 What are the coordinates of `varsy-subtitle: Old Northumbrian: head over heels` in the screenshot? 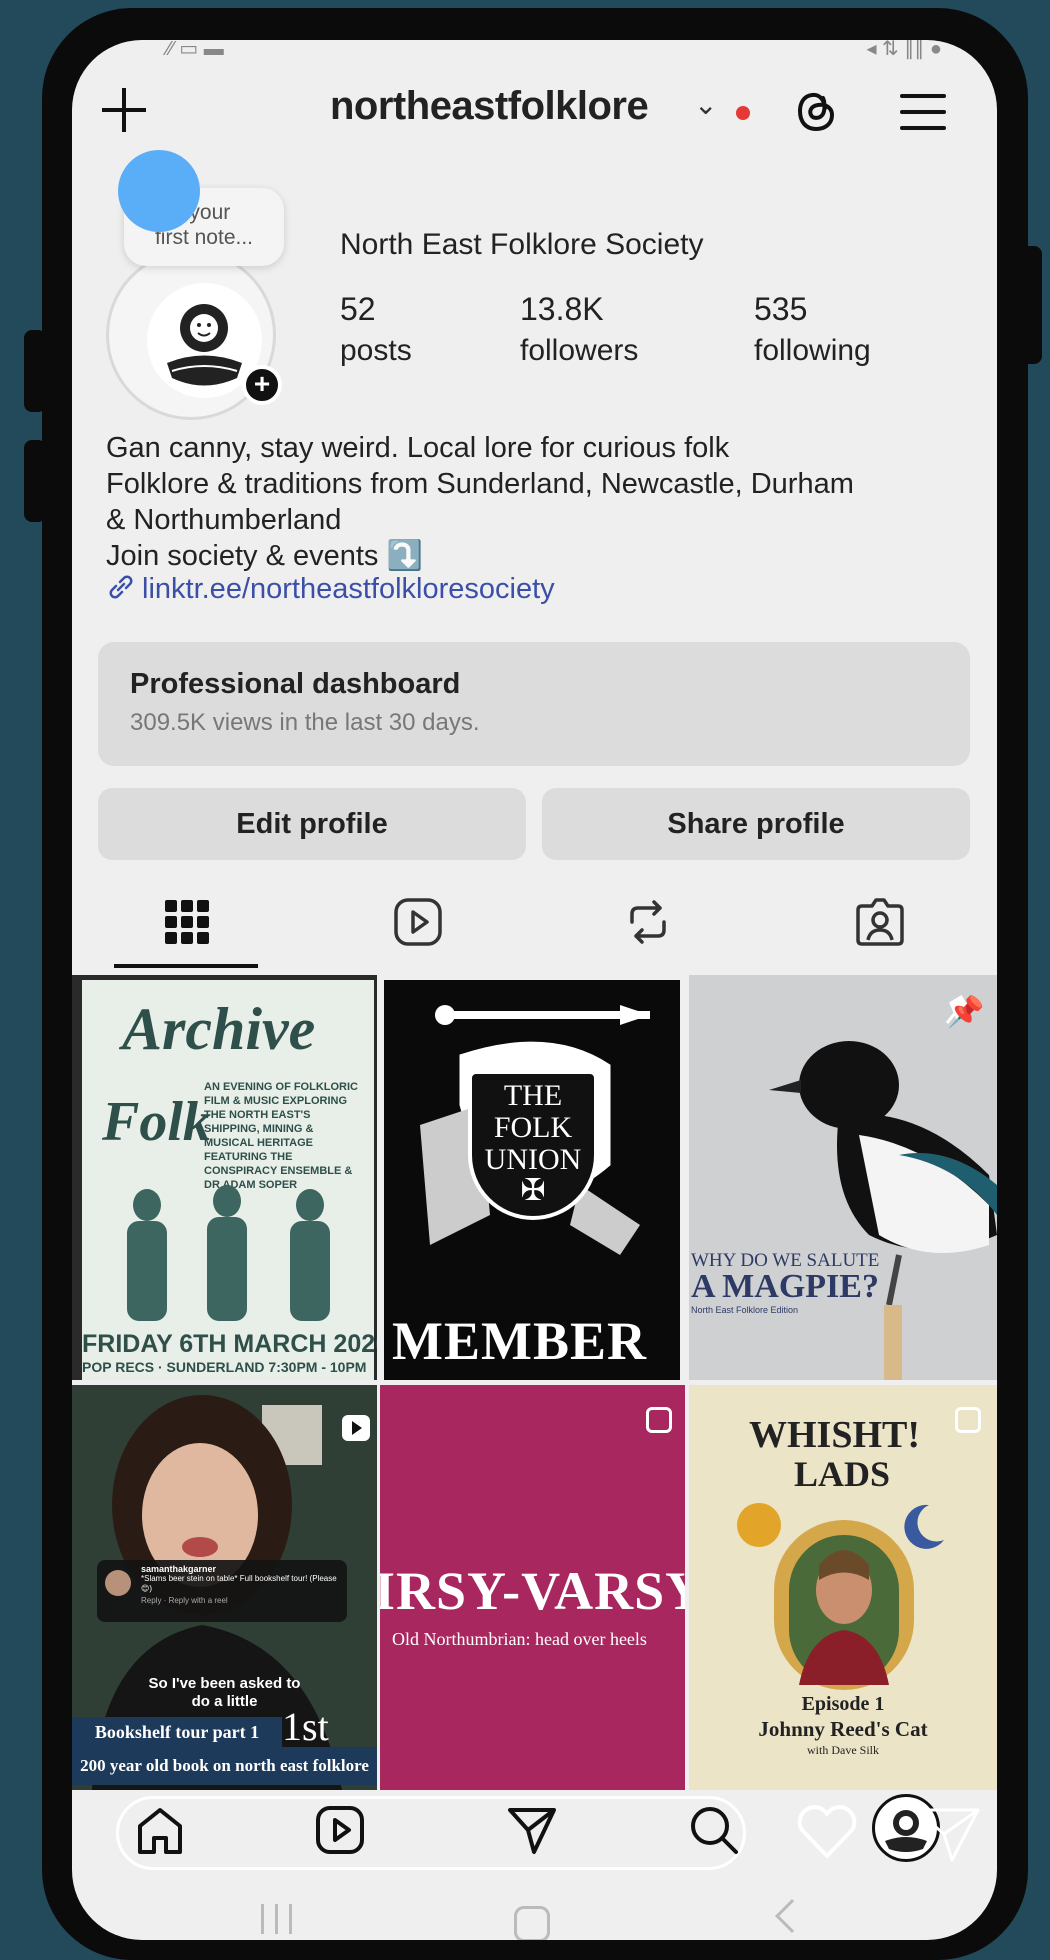 It's located at (519, 1639).